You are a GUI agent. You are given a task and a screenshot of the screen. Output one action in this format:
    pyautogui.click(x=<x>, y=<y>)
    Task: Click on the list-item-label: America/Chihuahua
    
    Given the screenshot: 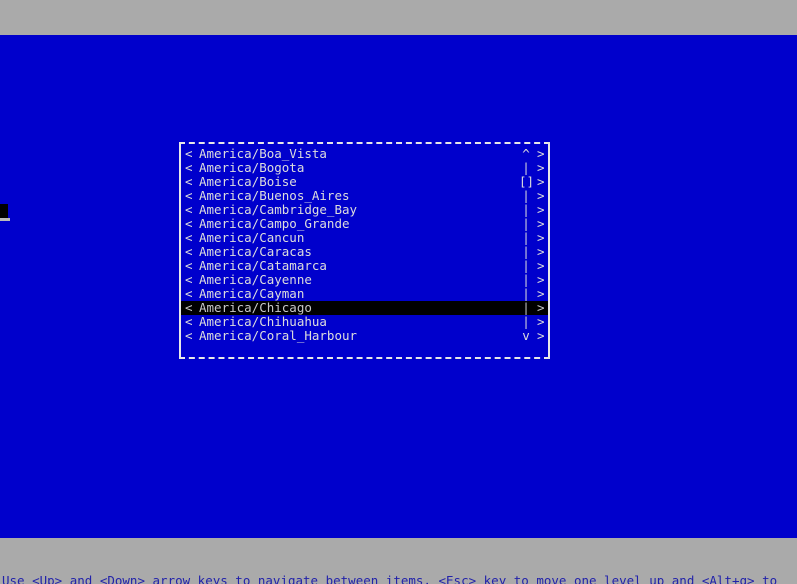 What is the action you would take?
    pyautogui.click(x=263, y=321)
    